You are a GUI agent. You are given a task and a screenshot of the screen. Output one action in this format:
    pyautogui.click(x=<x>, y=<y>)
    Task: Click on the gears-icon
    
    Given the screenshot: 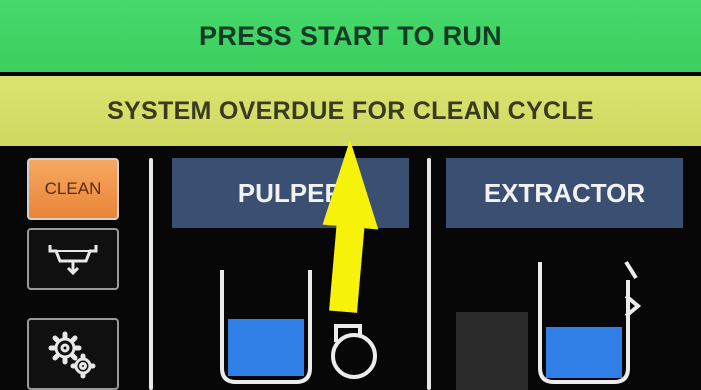 What is the action you would take?
    pyautogui.click(x=72, y=355)
    